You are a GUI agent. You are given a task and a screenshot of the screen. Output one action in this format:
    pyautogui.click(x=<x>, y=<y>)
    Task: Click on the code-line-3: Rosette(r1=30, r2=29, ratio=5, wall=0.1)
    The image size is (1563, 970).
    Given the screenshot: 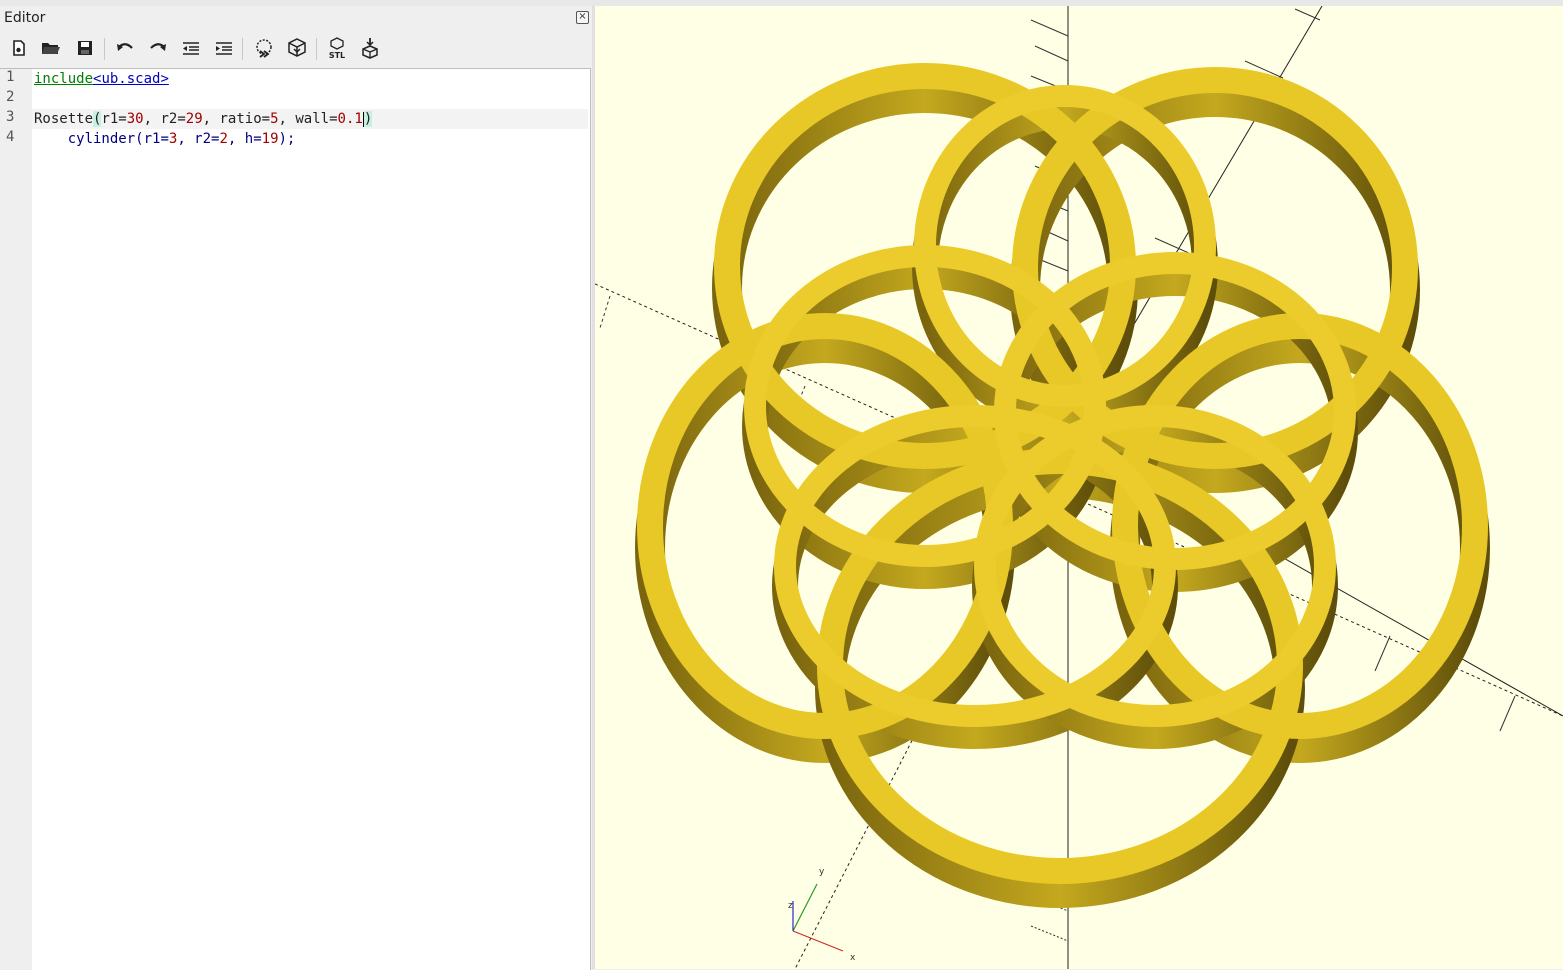 What is the action you would take?
    pyautogui.click(x=203, y=119)
    